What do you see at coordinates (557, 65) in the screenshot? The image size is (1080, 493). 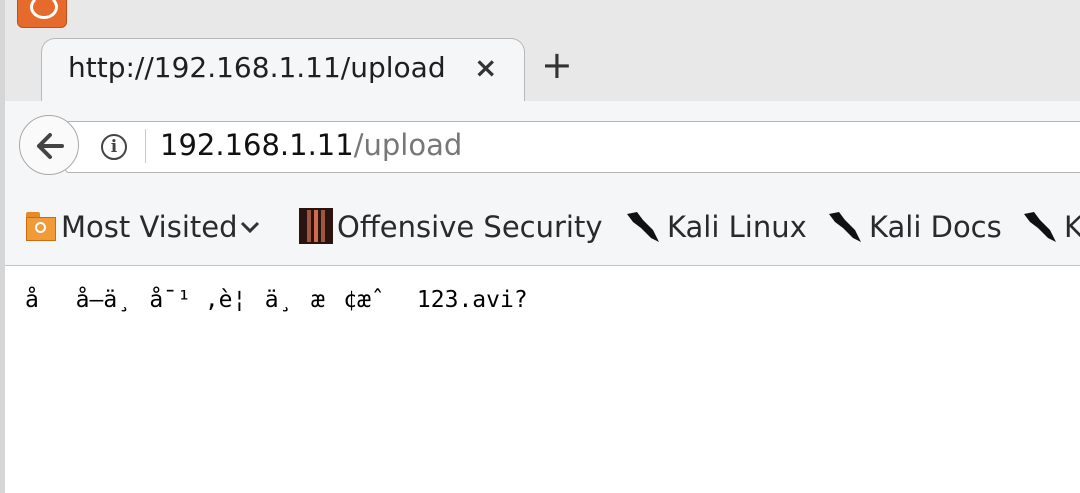 I see `new-tab-button: +` at bounding box center [557, 65].